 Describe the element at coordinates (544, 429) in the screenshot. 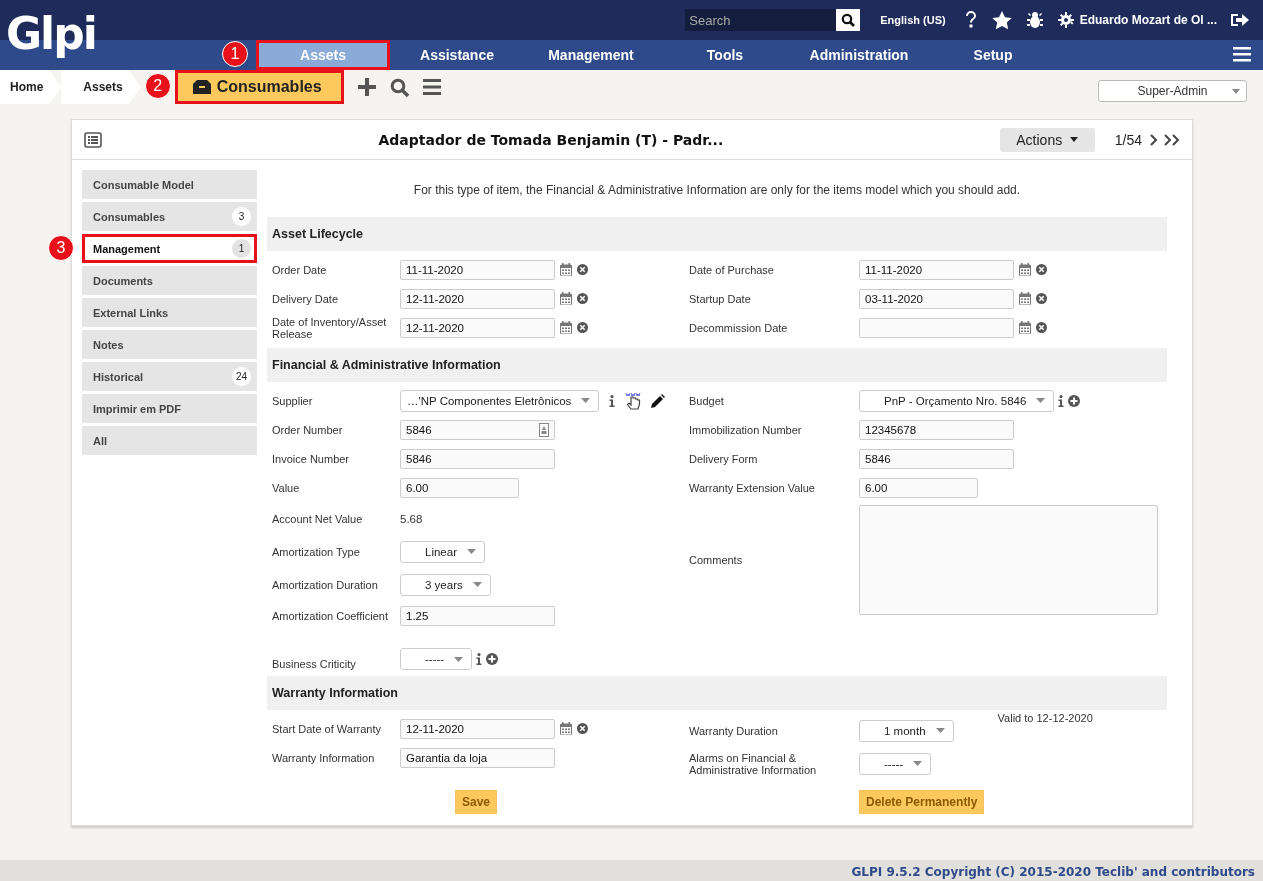

I see `autofill-icon` at that location.